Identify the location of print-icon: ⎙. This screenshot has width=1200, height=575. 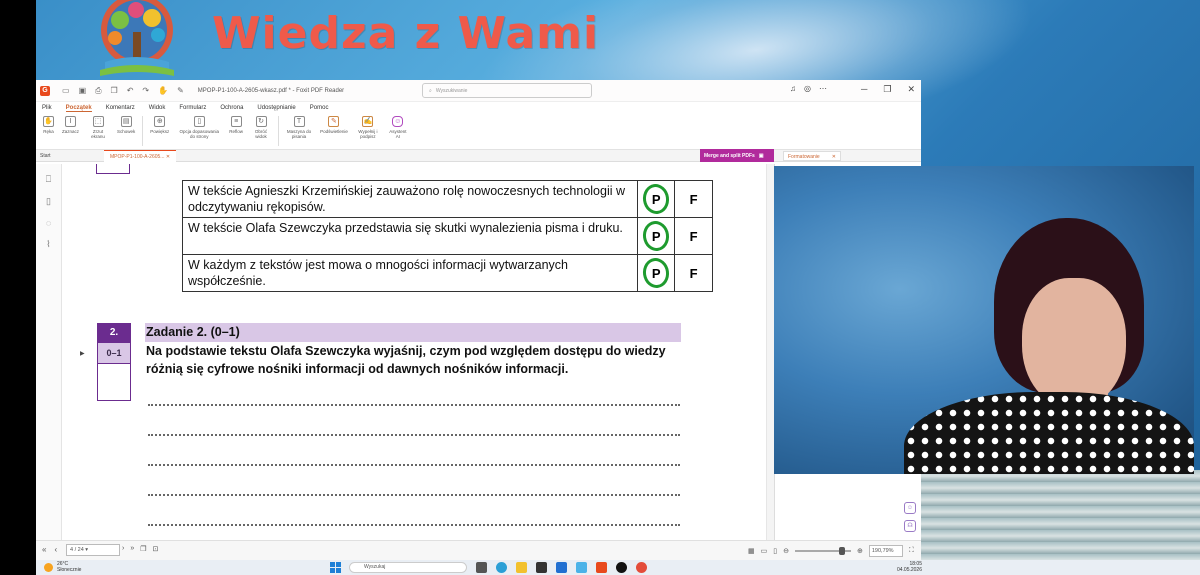
(98, 91).